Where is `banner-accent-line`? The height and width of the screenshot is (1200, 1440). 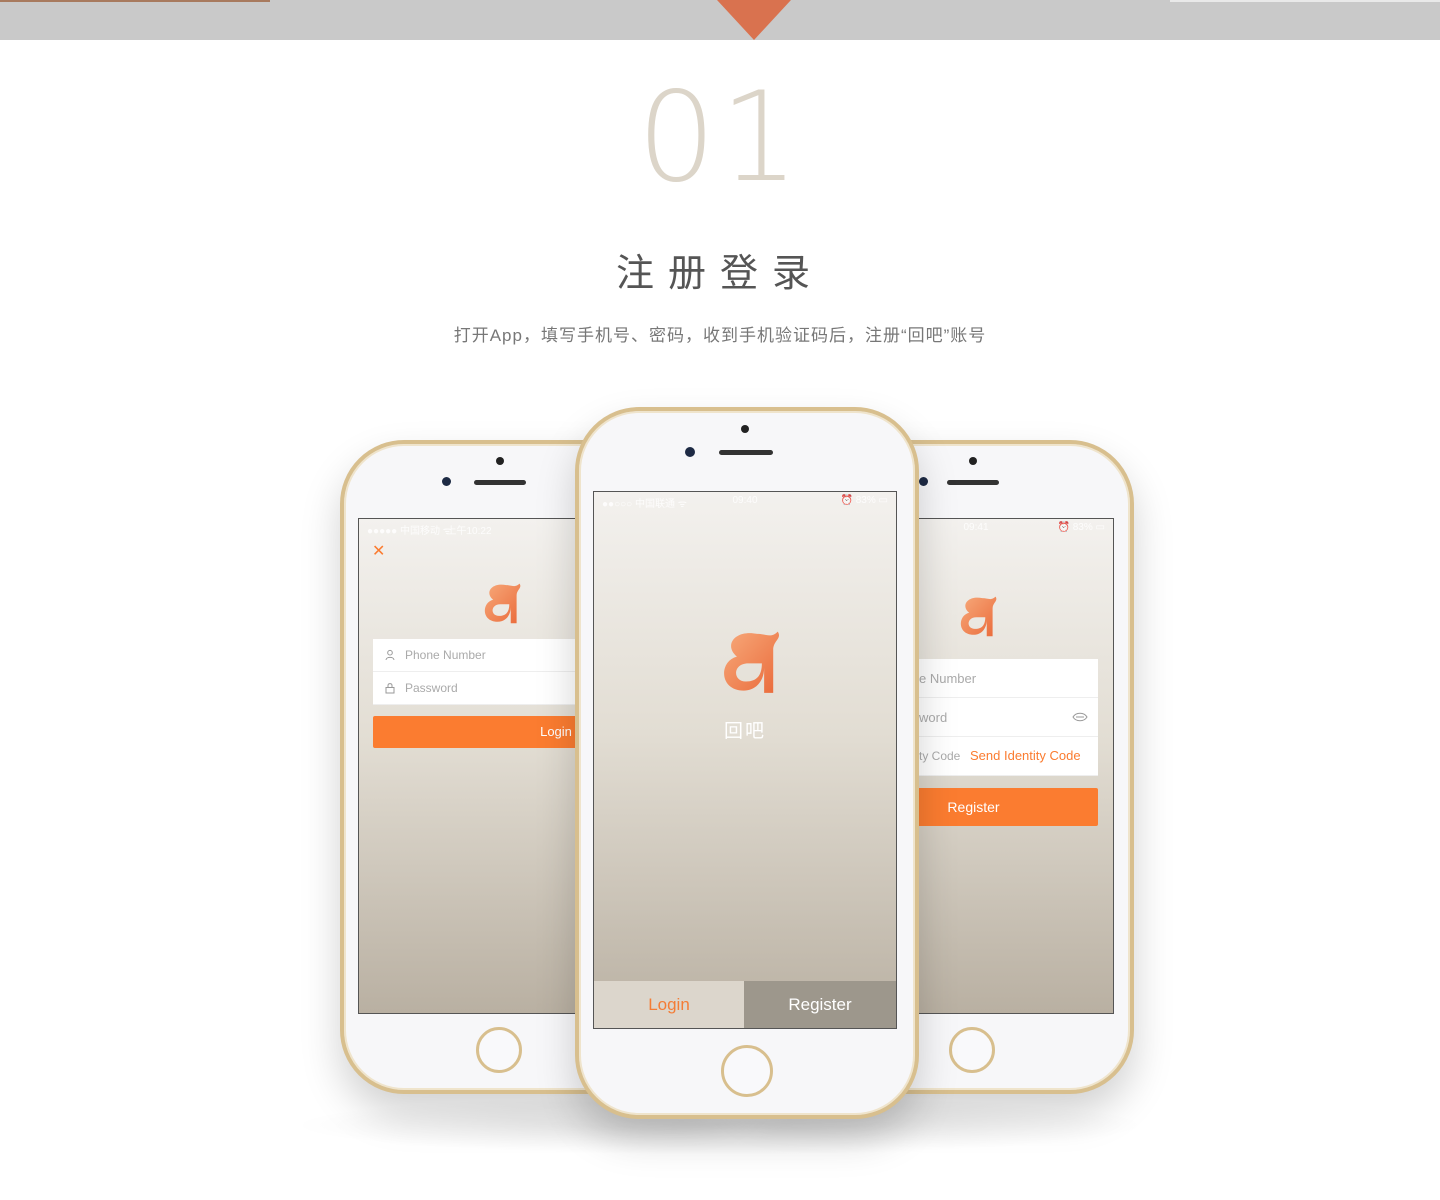
banner-accent-line is located at coordinates (135, 1).